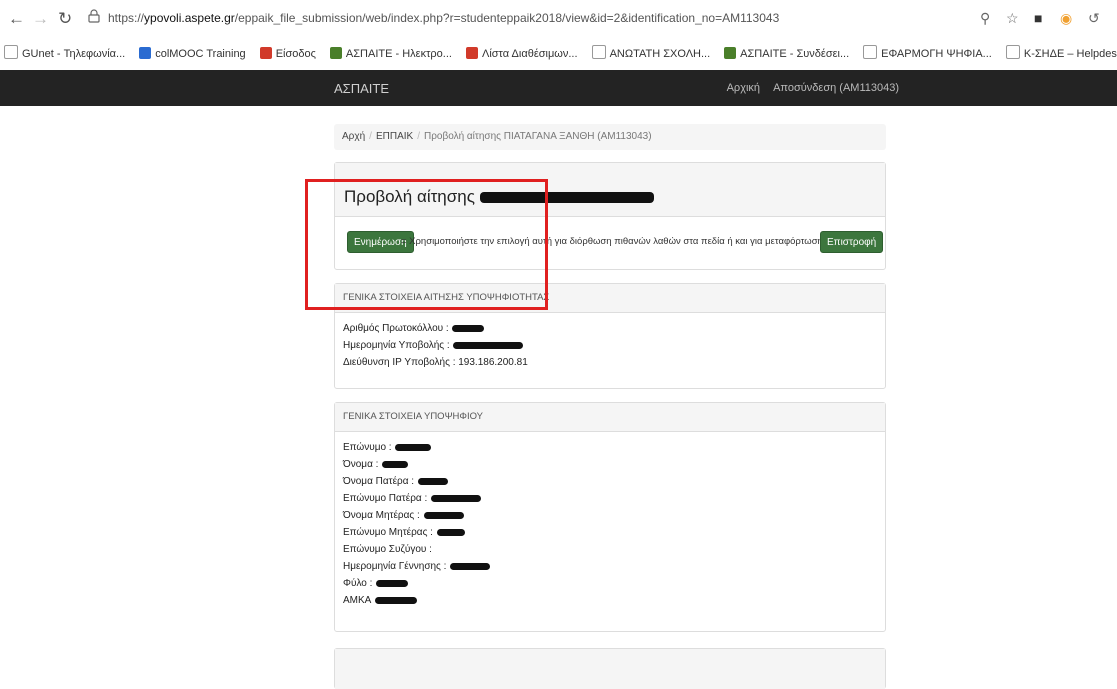 The image size is (1117, 689). I want to click on highlight-annotation-box, so click(426, 244).